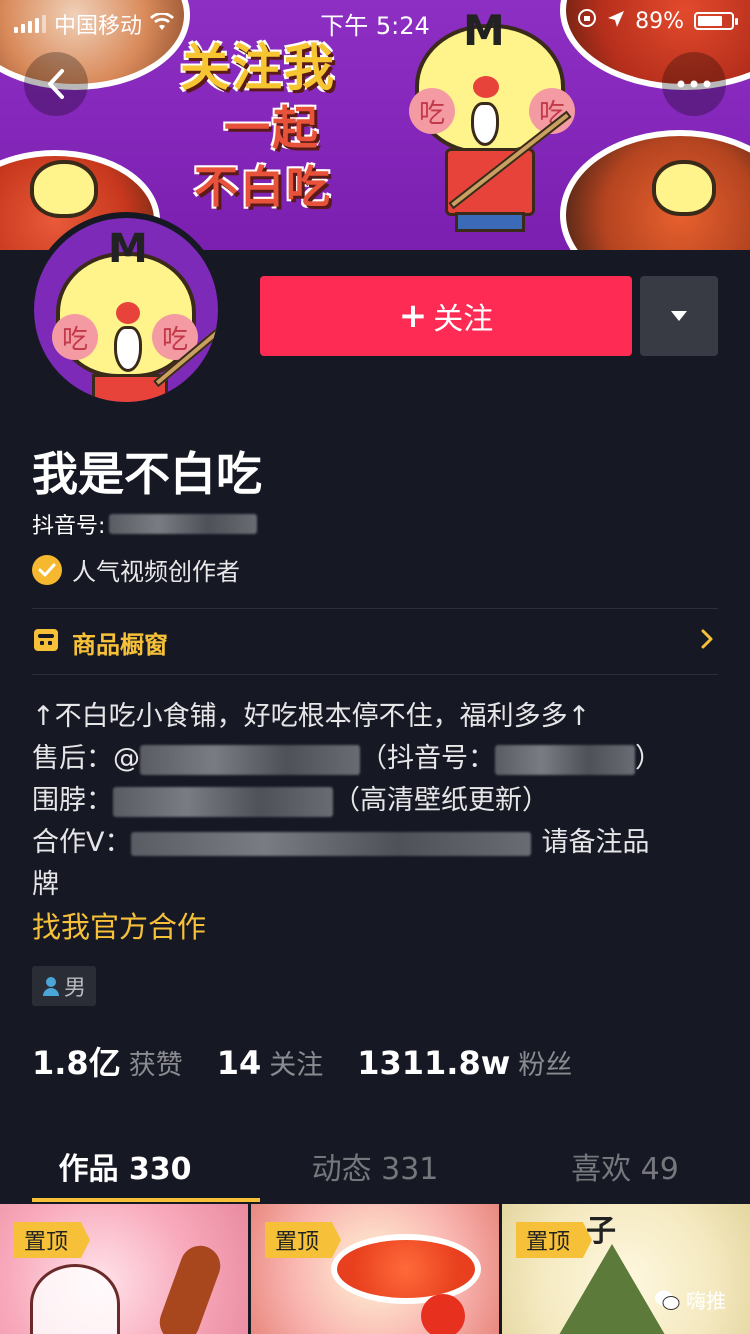 This screenshot has width=750, height=1334. I want to click on rotation-lock-icon, so click(587, 21).